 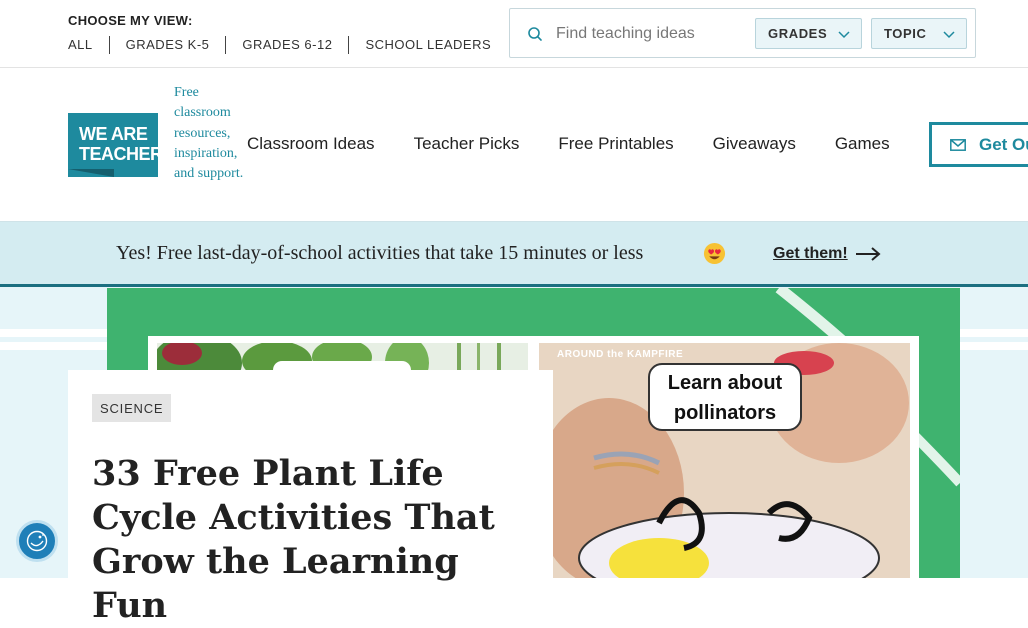 I want to click on accessibility-icon, so click(x=37, y=541).